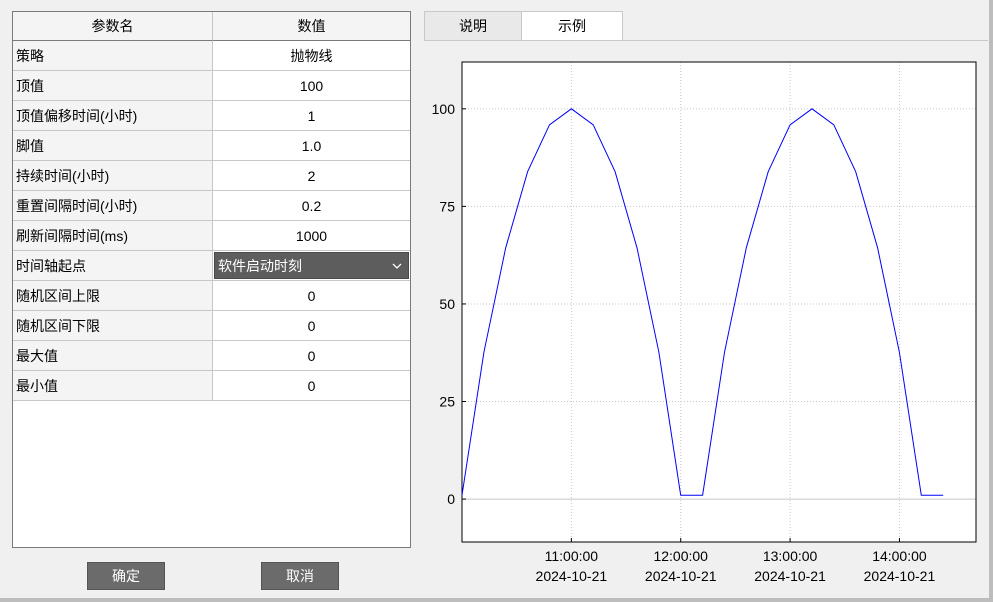 The image size is (993, 602). I want to click on y-tick-label: 0, so click(451, 499).